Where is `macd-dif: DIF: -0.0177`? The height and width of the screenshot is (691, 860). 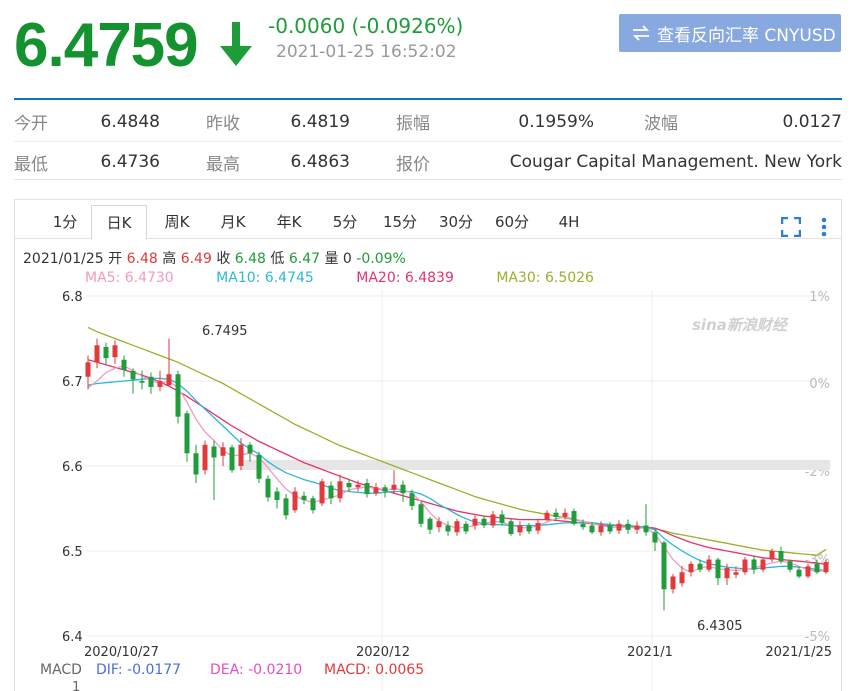 macd-dif: DIF: -0.0177 is located at coordinates (138, 670).